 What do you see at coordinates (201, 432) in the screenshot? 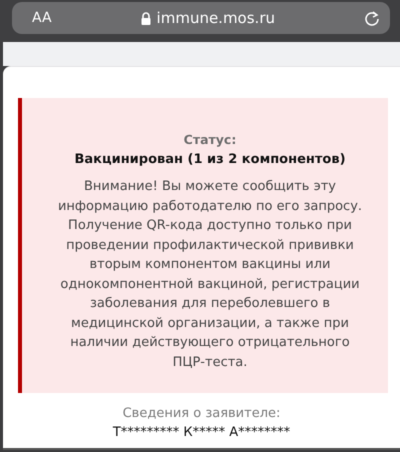
I see `applicant-name: Т********* К***** А********` at bounding box center [201, 432].